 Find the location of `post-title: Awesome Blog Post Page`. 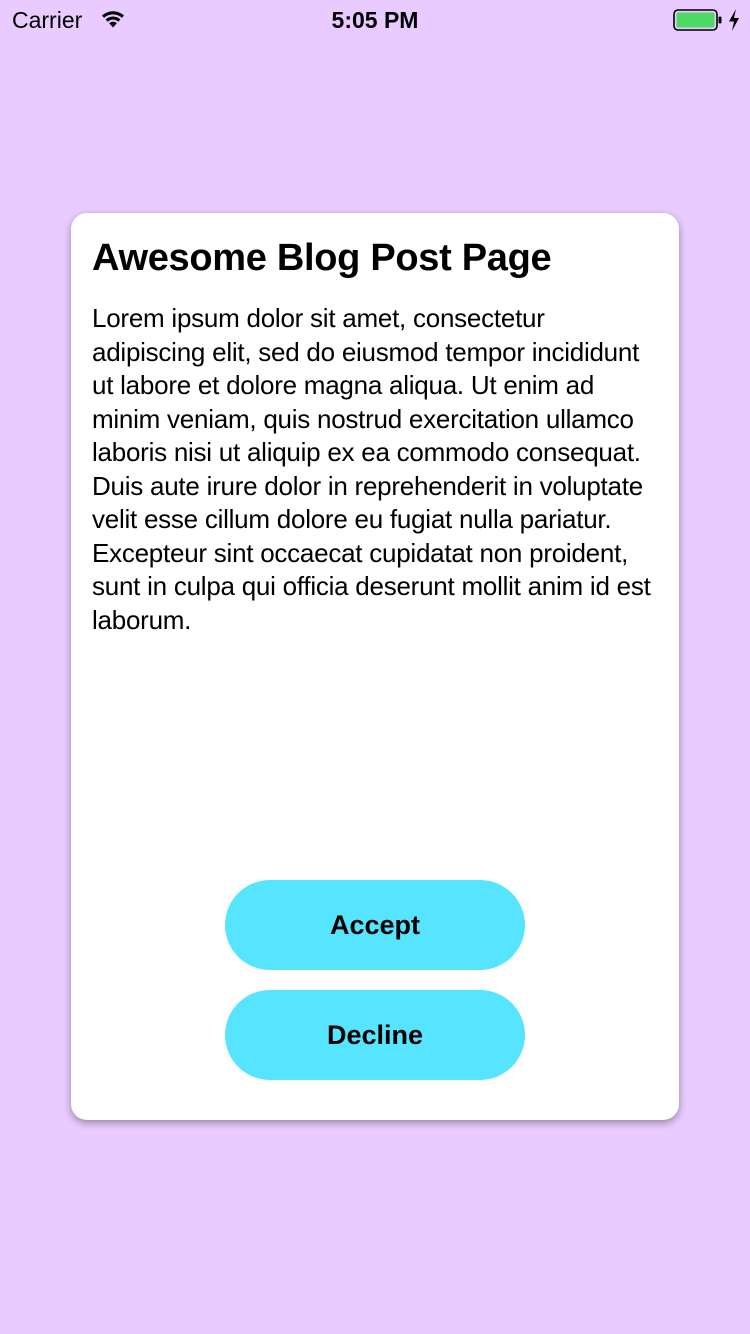

post-title: Awesome Blog Post Page is located at coordinates (322, 258).